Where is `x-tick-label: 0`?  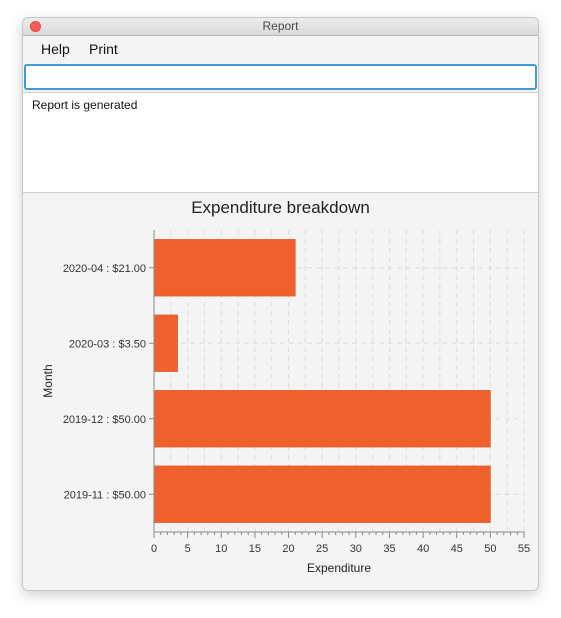 x-tick-label: 0 is located at coordinates (154, 549).